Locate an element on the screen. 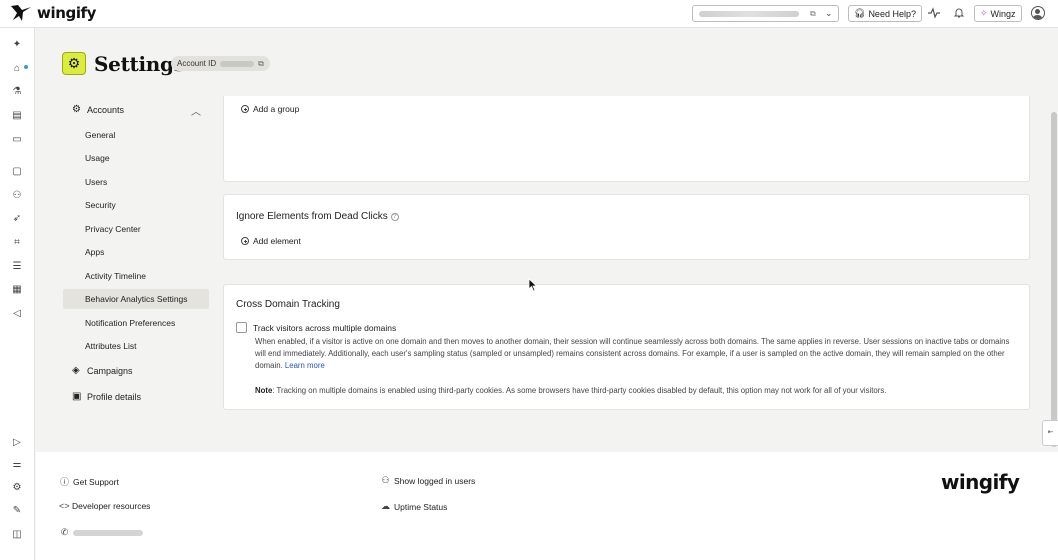  scrollbar-thumb is located at coordinates (1054, 279).